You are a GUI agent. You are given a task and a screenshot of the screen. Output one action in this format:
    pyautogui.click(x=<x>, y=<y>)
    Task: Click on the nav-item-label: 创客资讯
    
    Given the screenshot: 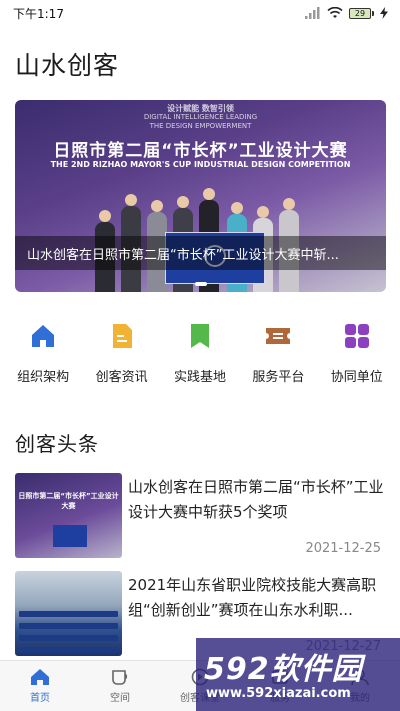 What is the action you would take?
    pyautogui.click(x=121, y=377)
    